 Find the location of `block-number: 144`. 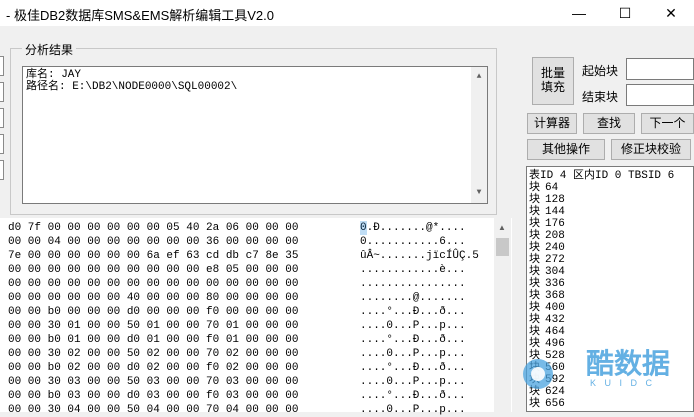

block-number: 144 is located at coordinates (555, 212).